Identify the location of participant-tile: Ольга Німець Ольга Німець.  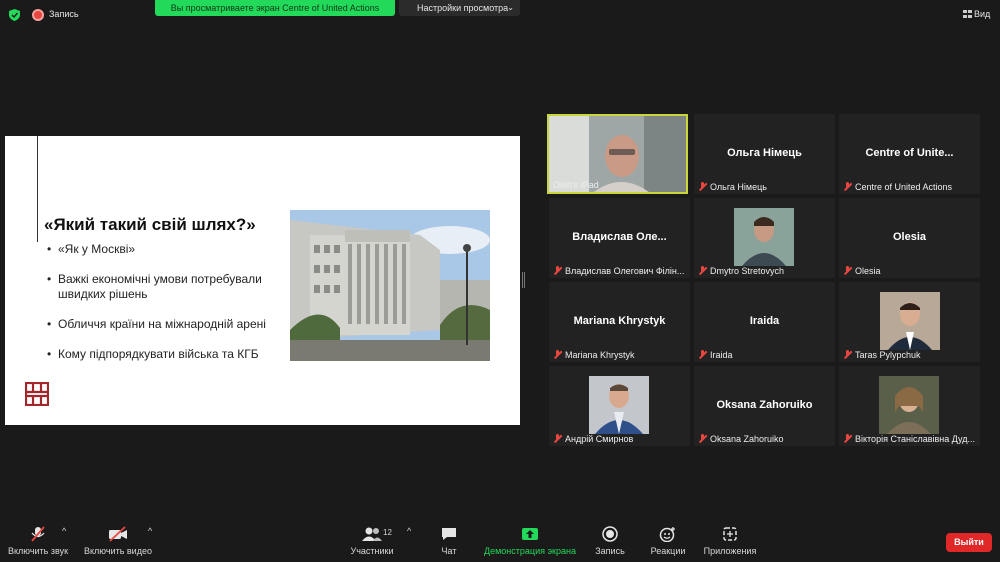
(764, 154).